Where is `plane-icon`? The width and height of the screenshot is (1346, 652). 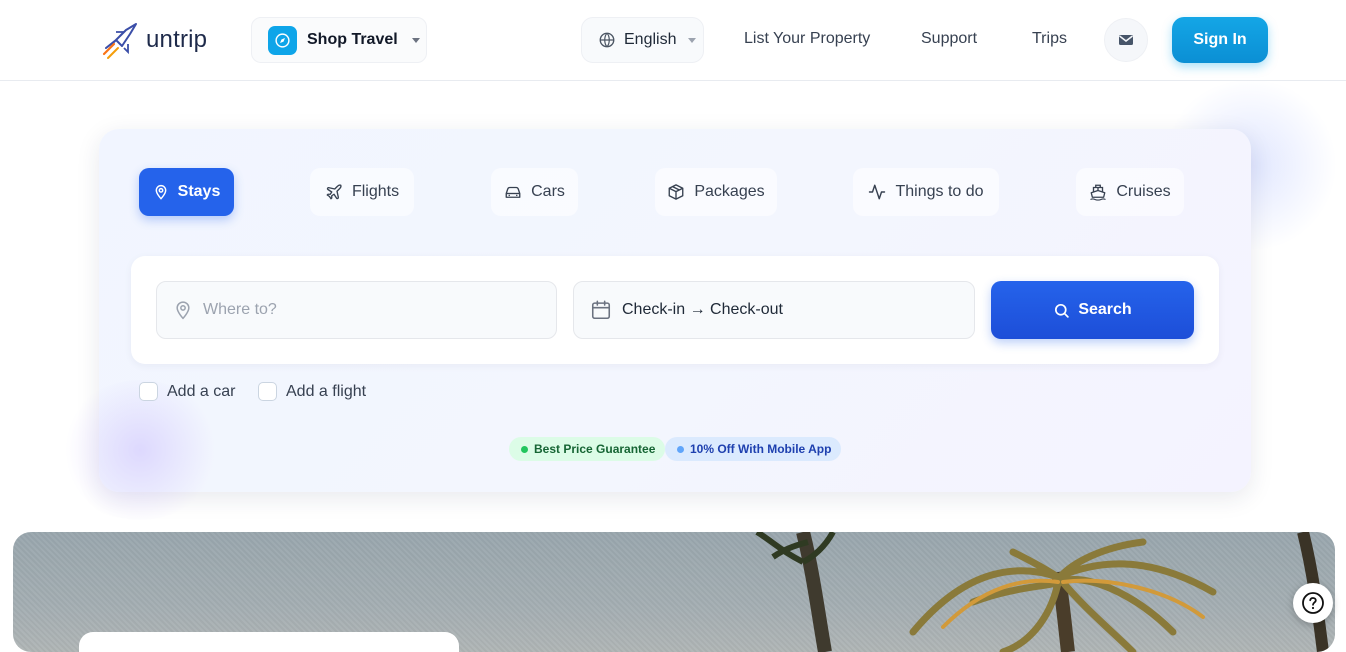
plane-icon is located at coordinates (334, 192).